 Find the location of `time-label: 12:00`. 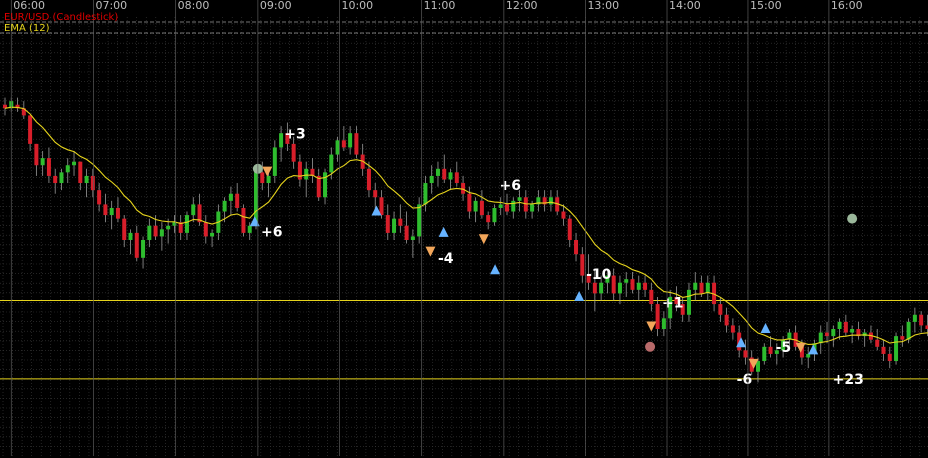

time-label: 12:00 is located at coordinates (522, 6).